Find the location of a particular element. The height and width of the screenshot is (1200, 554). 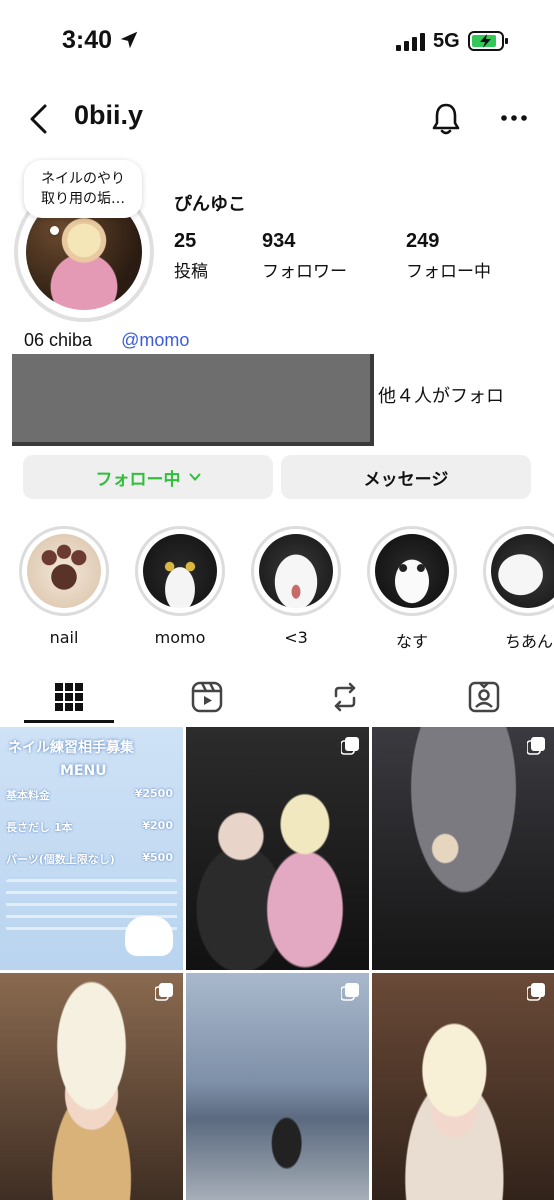

message-button: メッセージ is located at coordinates (406, 477).